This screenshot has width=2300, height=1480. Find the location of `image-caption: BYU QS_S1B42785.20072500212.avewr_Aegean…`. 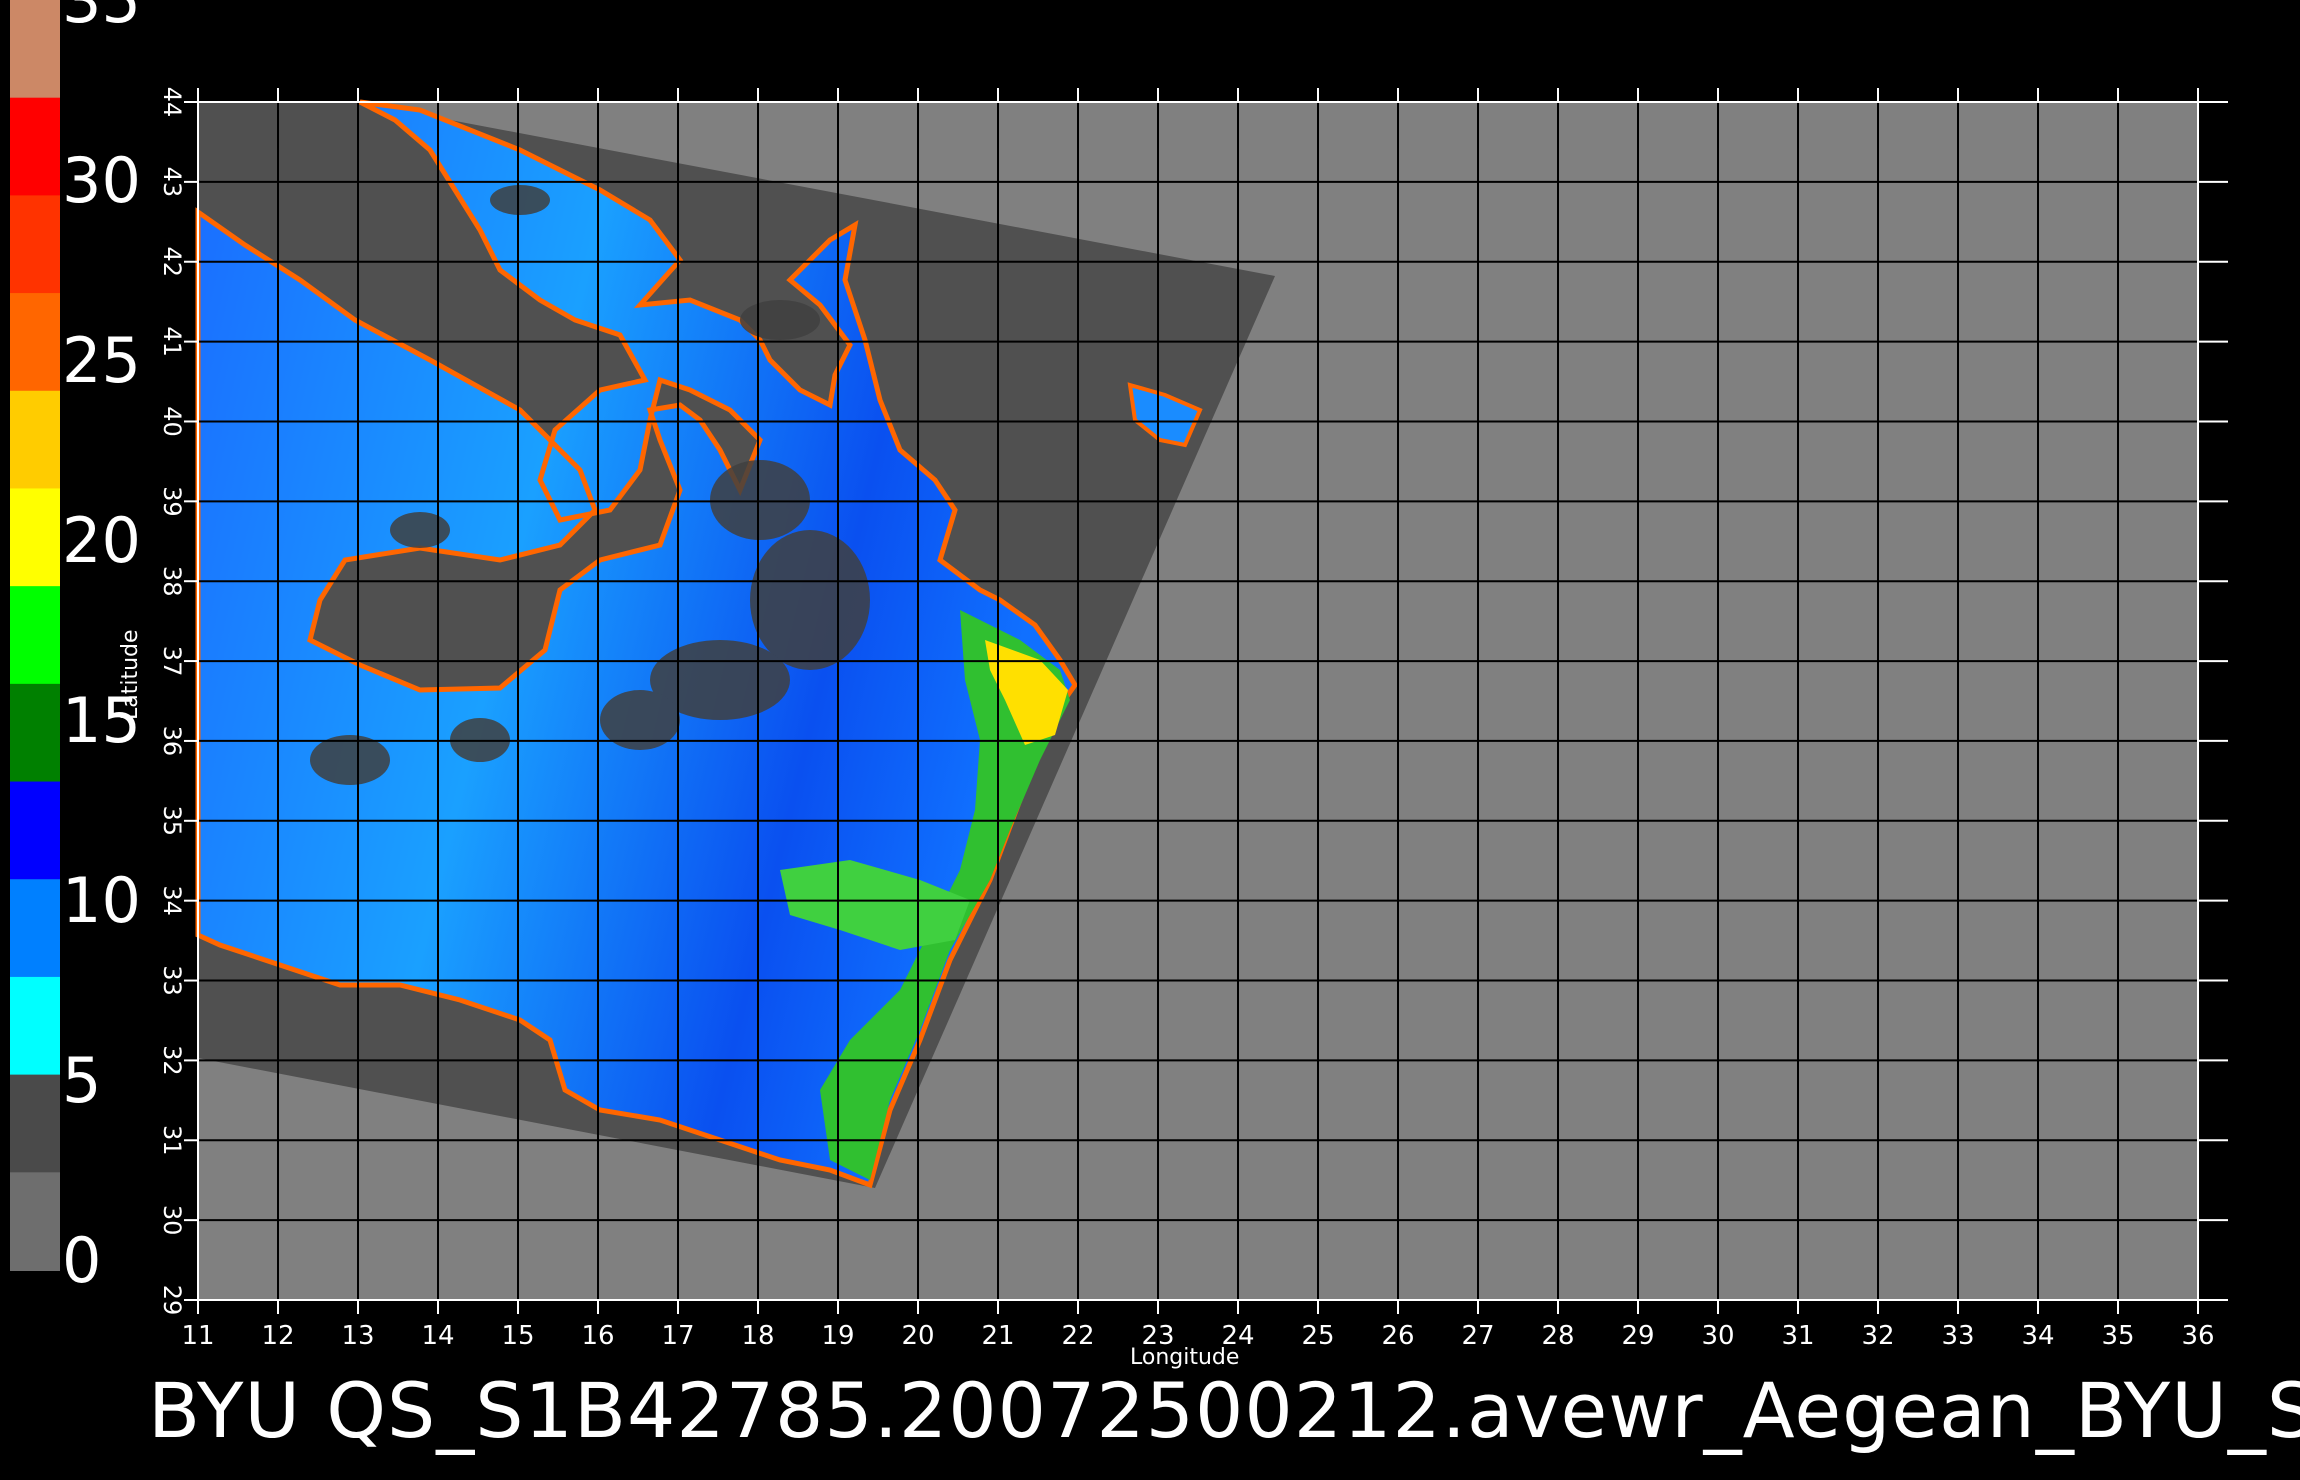

image-caption: BYU QS_S1B42785.20072500212.avewr_Aegean… is located at coordinates (1224, 1410).